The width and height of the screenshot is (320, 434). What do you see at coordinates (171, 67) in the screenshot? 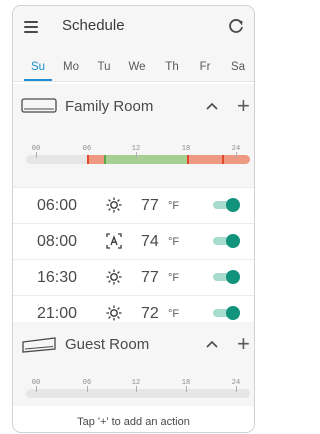
I see `tab-thursday: Th` at bounding box center [171, 67].